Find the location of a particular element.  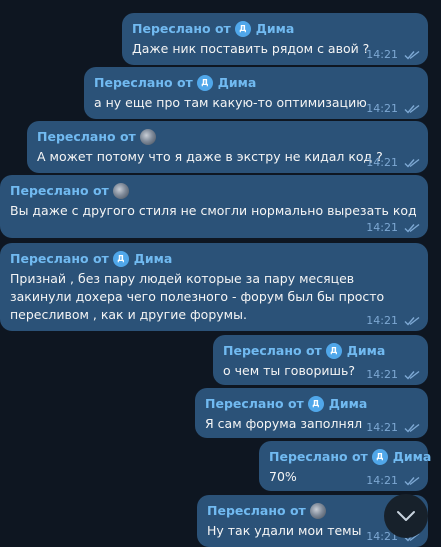

scroll-down-button is located at coordinates (406, 516).